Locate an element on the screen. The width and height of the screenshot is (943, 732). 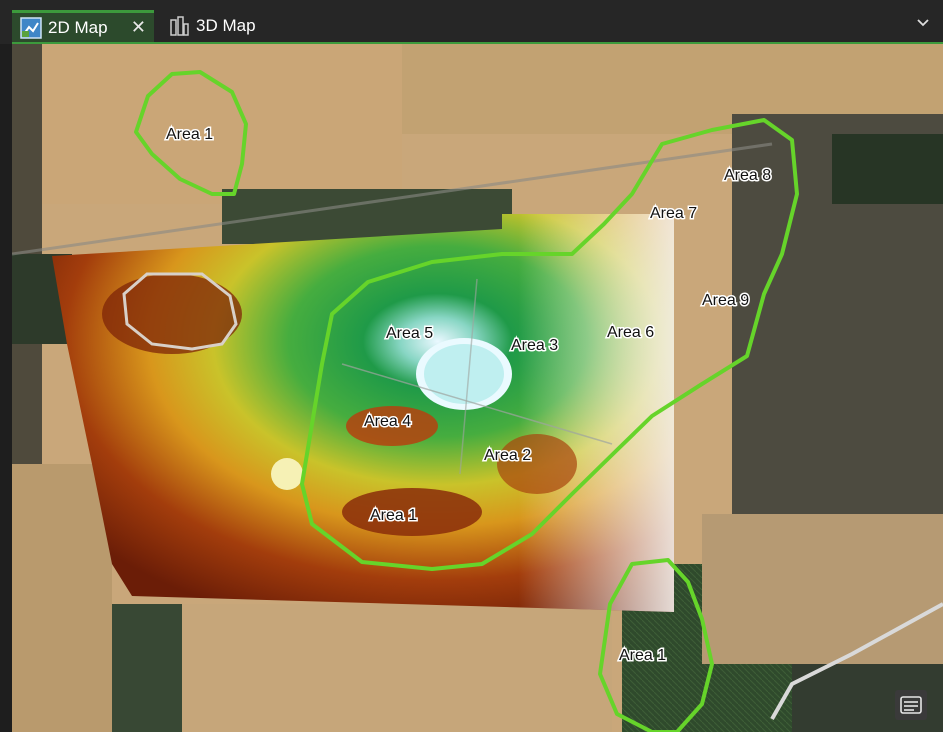
tab-2d-map-label: 2D Map is located at coordinates (78, 27).